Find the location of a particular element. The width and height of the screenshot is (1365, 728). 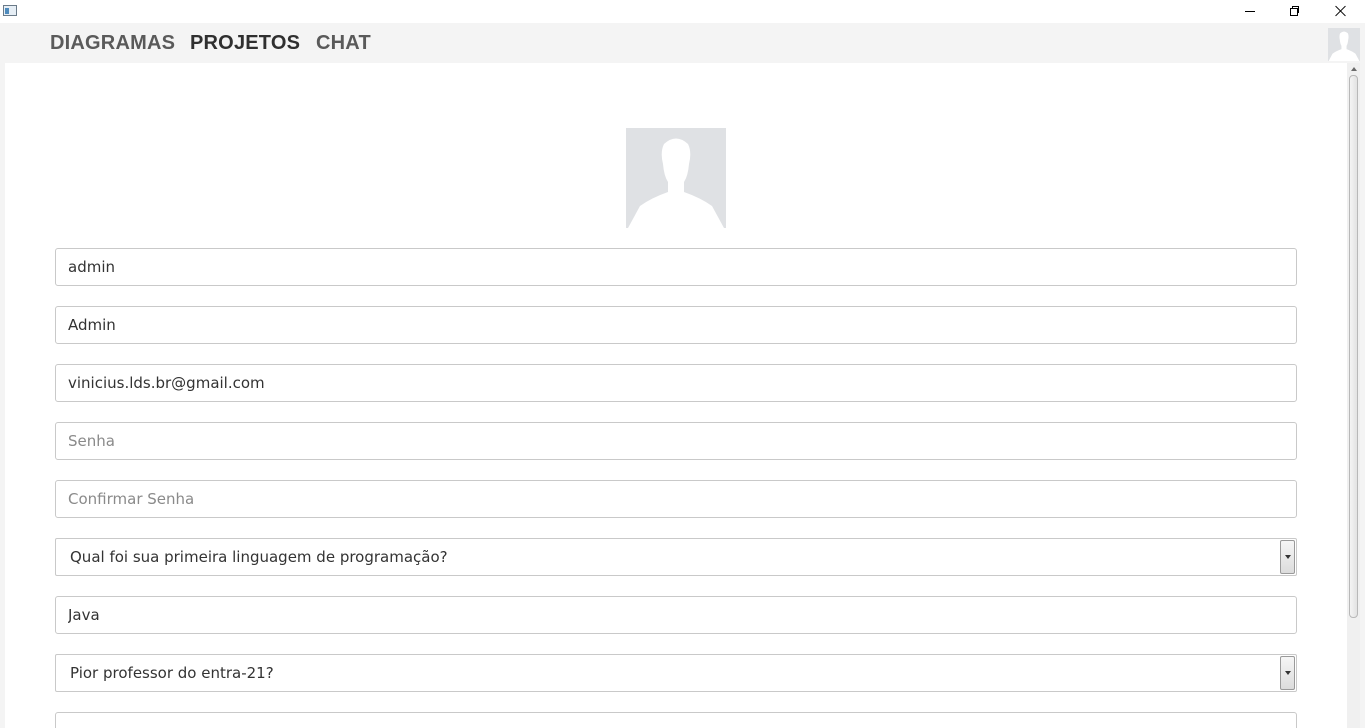

vertical-scrollbar is located at coordinates (1353, 395).